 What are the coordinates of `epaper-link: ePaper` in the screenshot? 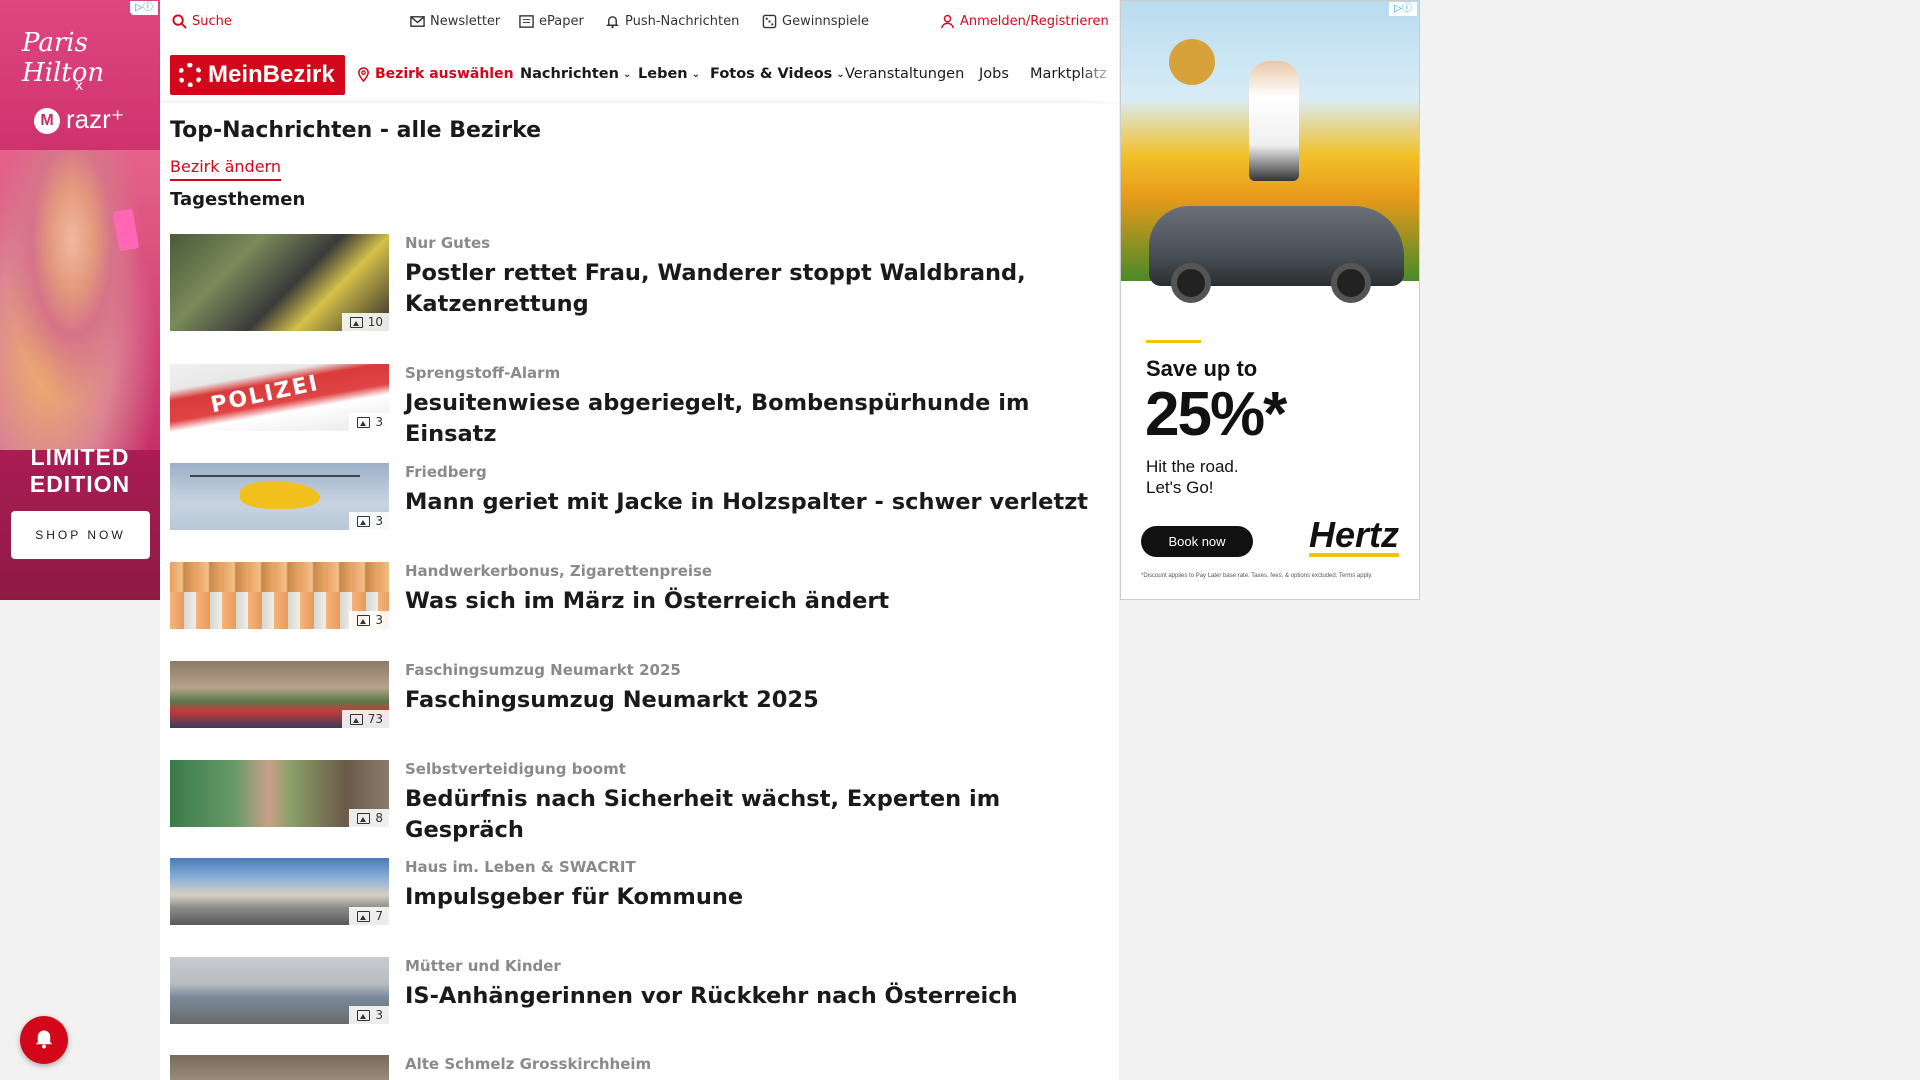 It's located at (551, 21).